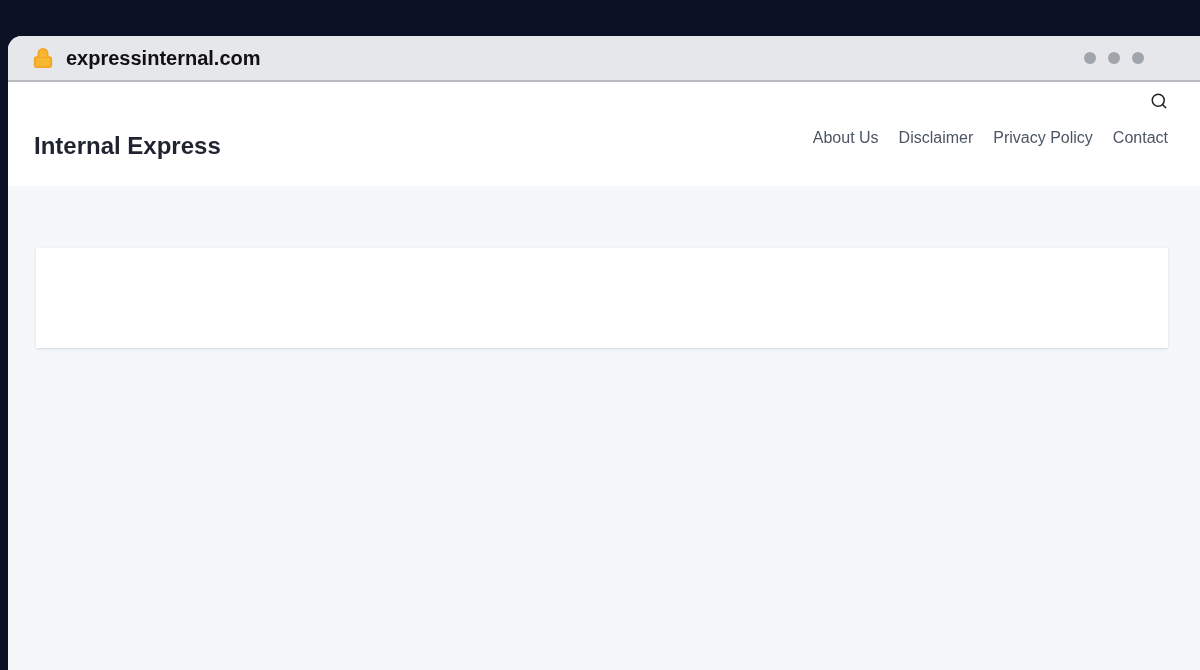  Describe the element at coordinates (163, 58) in the screenshot. I see `url-text: expressinternal.com` at that location.